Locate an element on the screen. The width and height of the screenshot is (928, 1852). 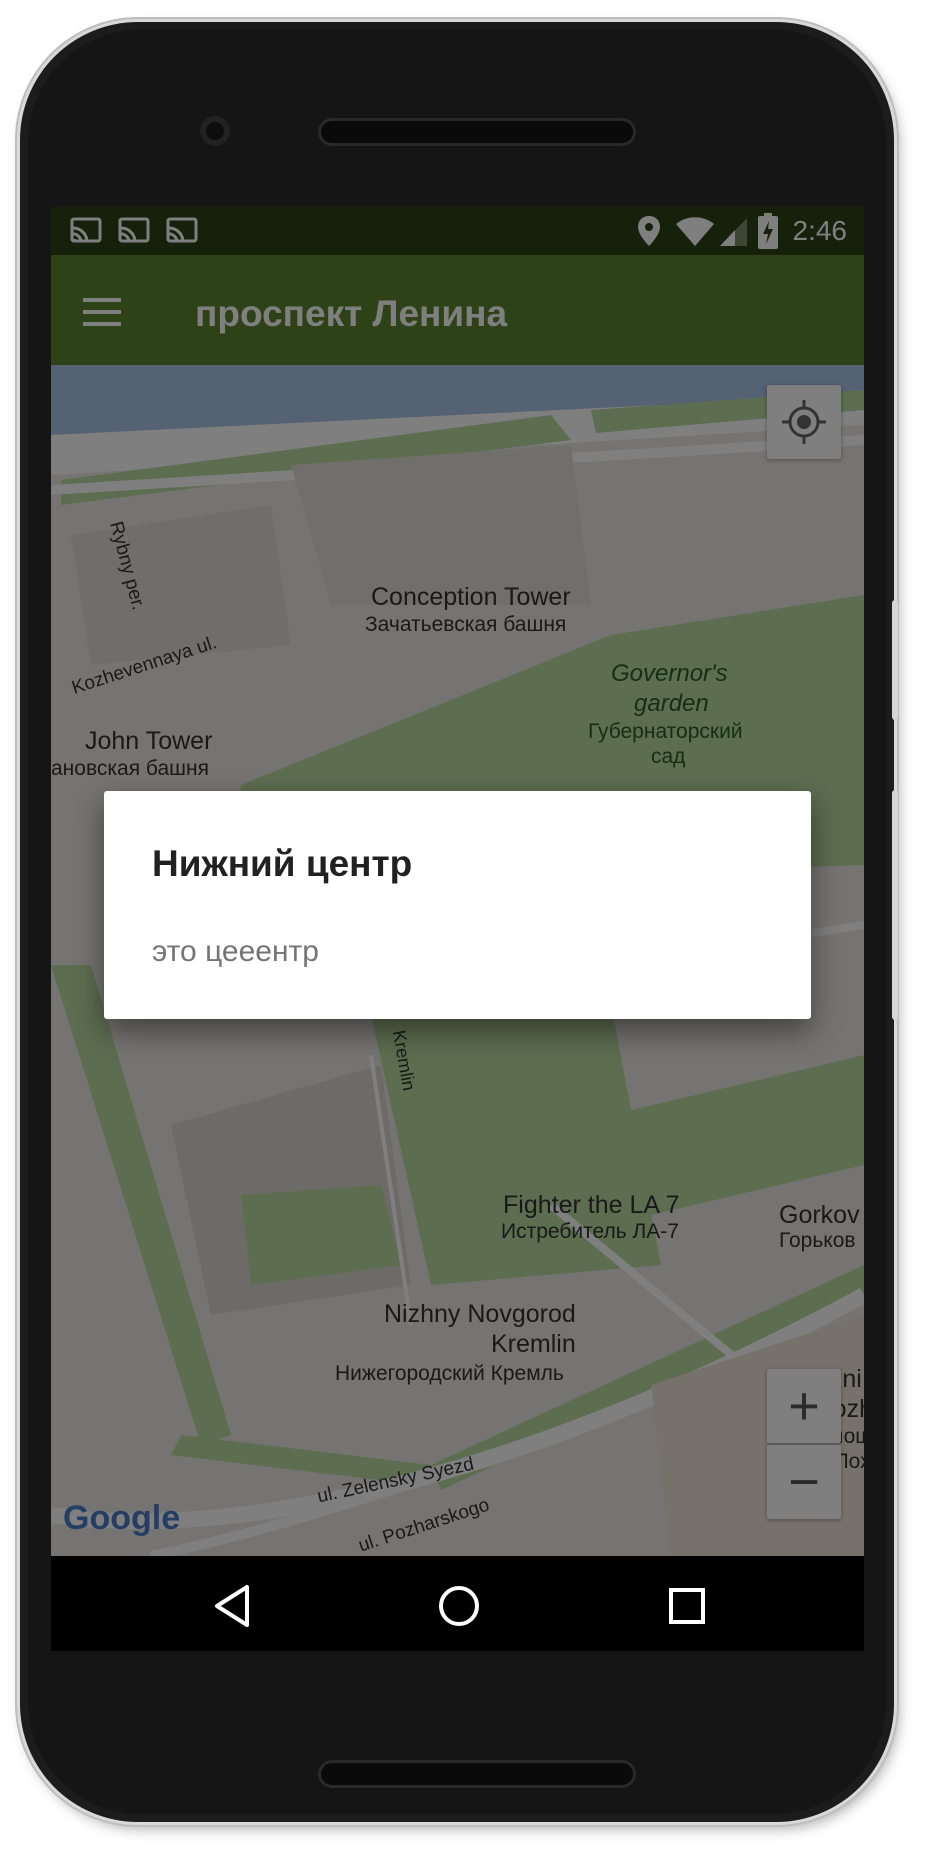
alert-dialog: Нижний центр это цеeентр is located at coordinates (457, 905).